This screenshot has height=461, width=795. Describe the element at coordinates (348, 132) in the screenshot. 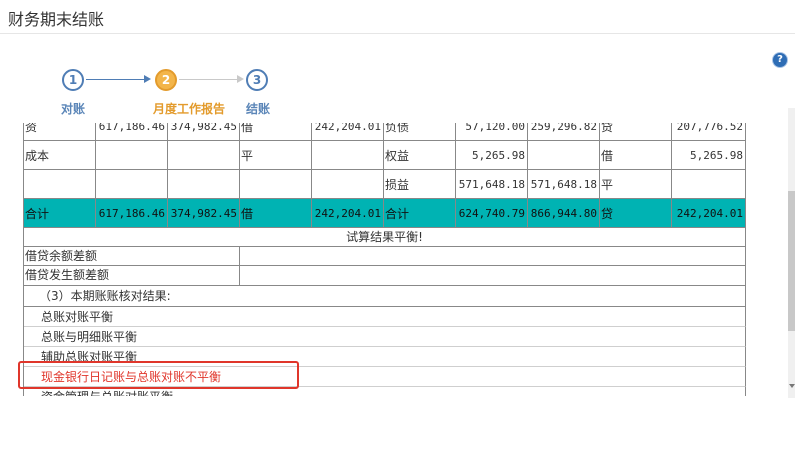

I see `table-cell: 242,204.01` at that location.